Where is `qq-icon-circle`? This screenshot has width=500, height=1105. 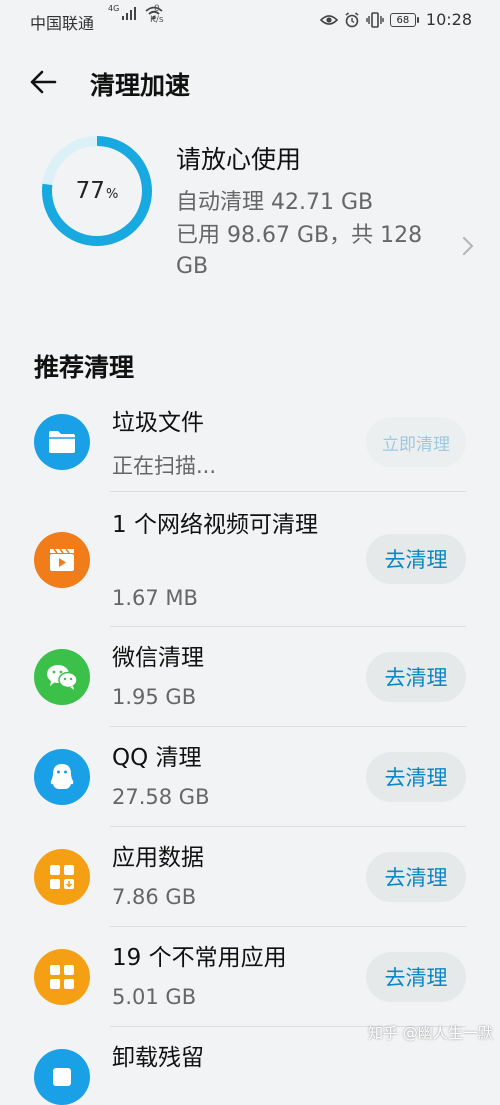 qq-icon-circle is located at coordinates (62, 777).